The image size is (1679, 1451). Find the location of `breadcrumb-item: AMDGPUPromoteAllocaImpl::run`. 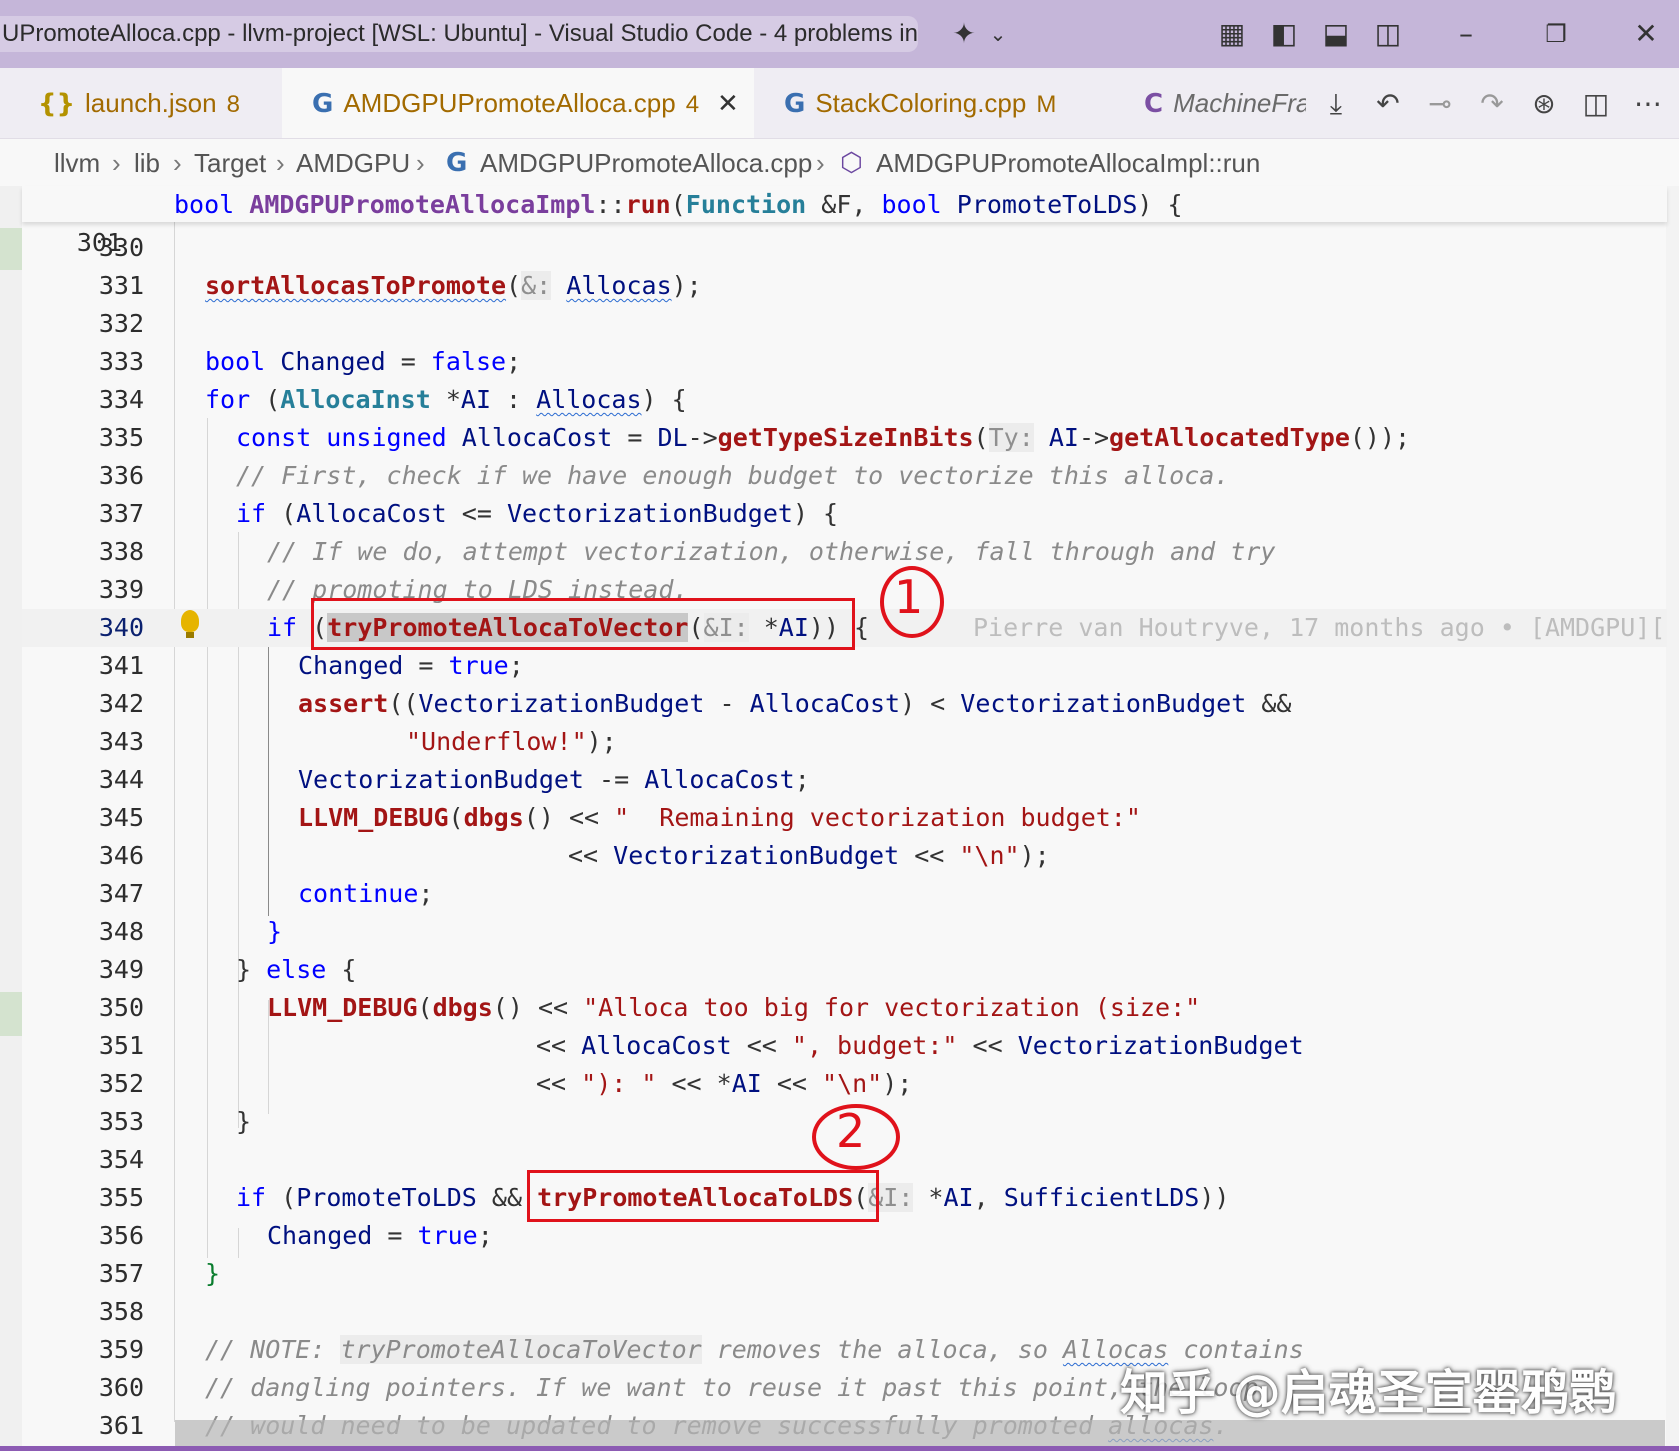

breadcrumb-item: AMDGPUPromoteAllocaImpl::run is located at coordinates (1068, 163).